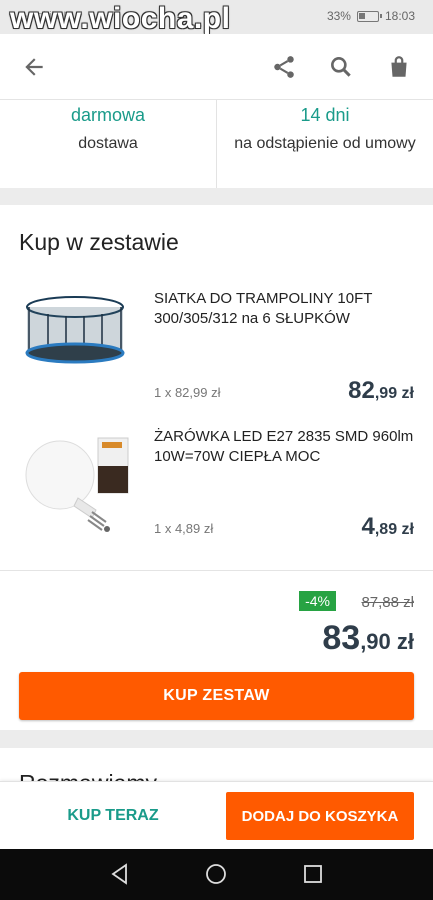 The width and height of the screenshot is (433, 900). What do you see at coordinates (77, 484) in the screenshot?
I see `led-bulb-image` at bounding box center [77, 484].